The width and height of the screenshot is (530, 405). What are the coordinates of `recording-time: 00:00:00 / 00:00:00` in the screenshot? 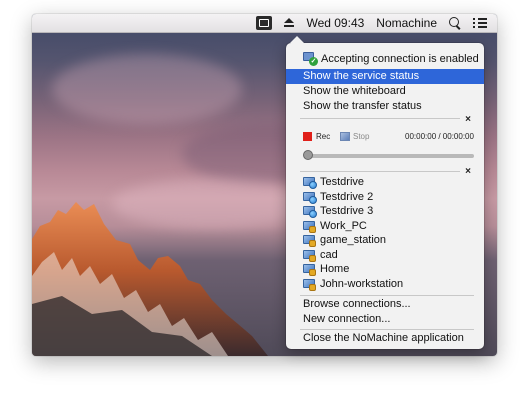 It's located at (439, 136).